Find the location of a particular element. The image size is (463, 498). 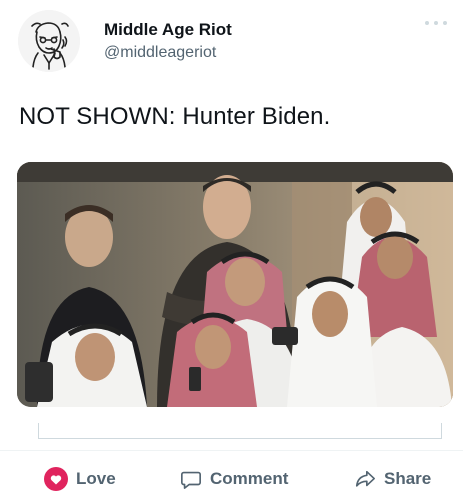

cartoon-man-with-pipe-avatar-icon is located at coordinates (49, 41).